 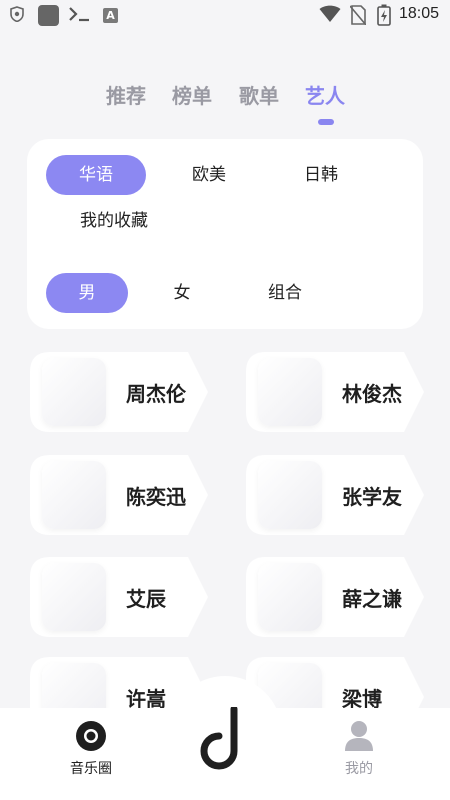 I want to click on artist-card: 张学友, so click(x=335, y=495).